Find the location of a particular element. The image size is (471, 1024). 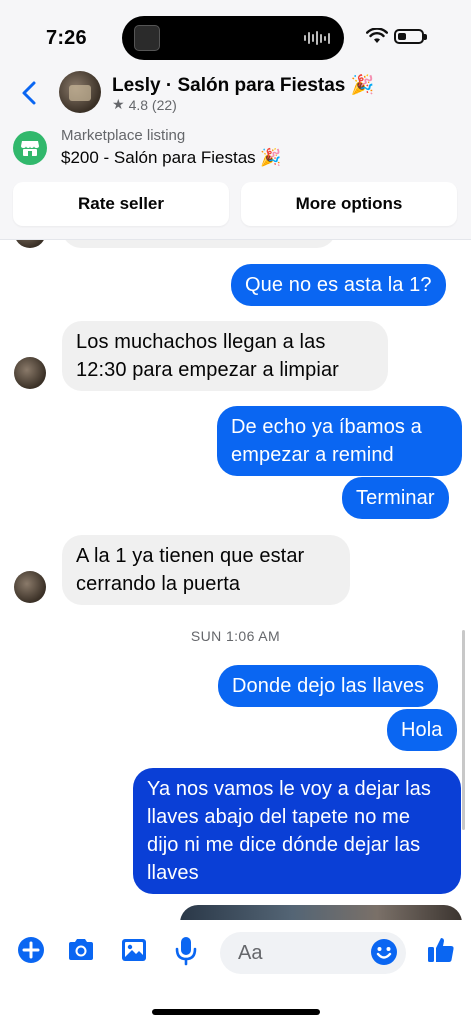

message-input-placeholder: Aa is located at coordinates (250, 953).